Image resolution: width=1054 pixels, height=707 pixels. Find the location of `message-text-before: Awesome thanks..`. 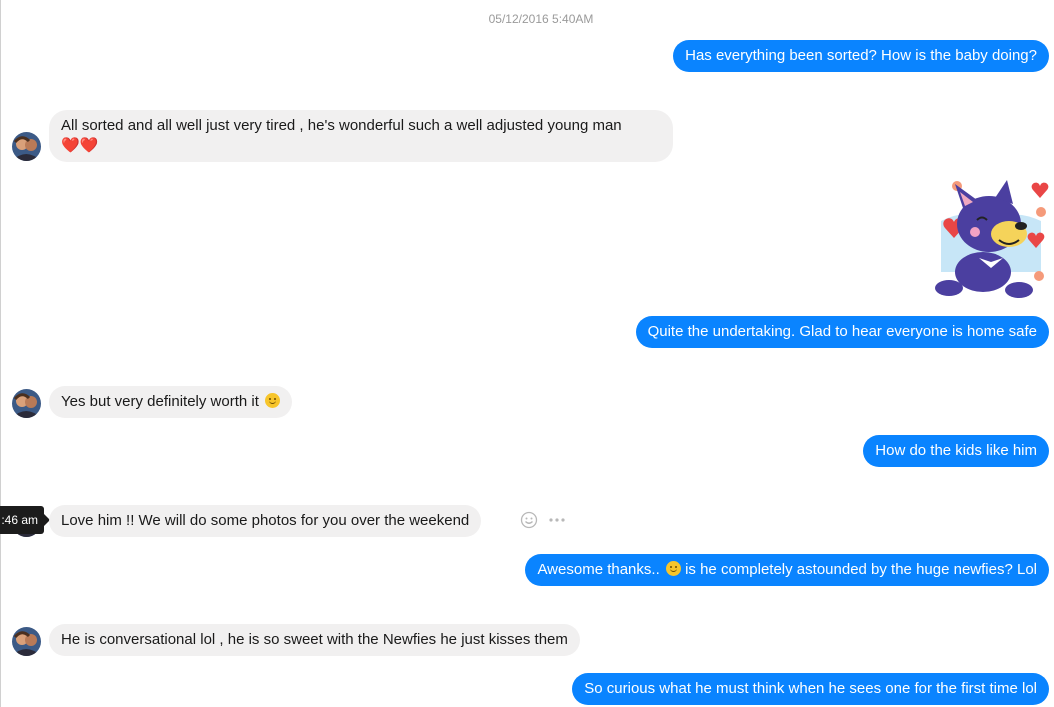

message-text-before: Awesome thanks.. is located at coordinates (598, 569).